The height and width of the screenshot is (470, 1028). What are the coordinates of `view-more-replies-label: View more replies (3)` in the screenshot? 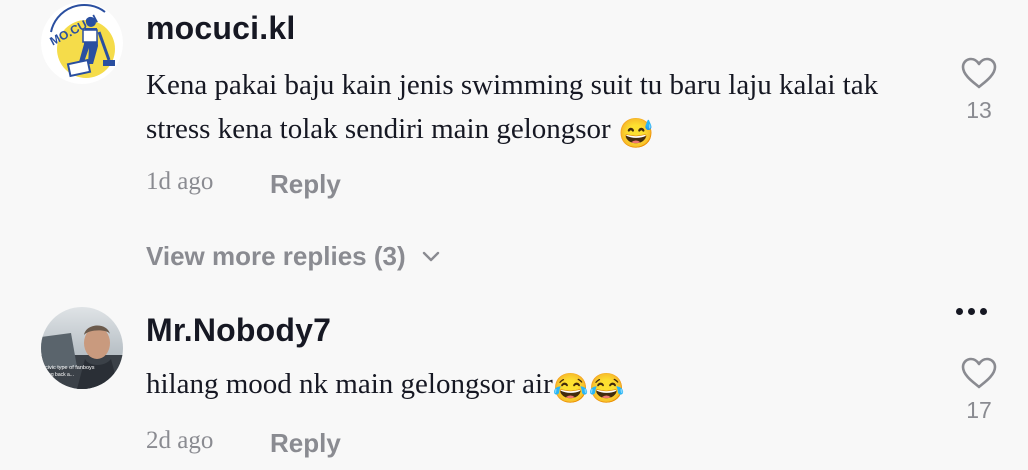 It's located at (276, 256).